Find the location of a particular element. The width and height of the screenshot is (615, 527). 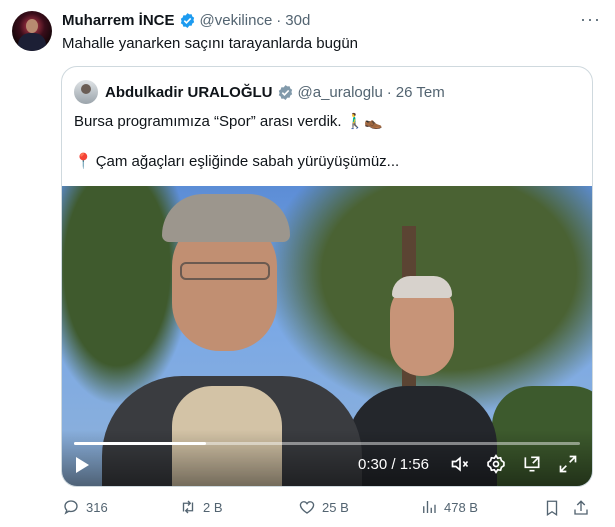

bookmark-icon is located at coordinates (552, 508).